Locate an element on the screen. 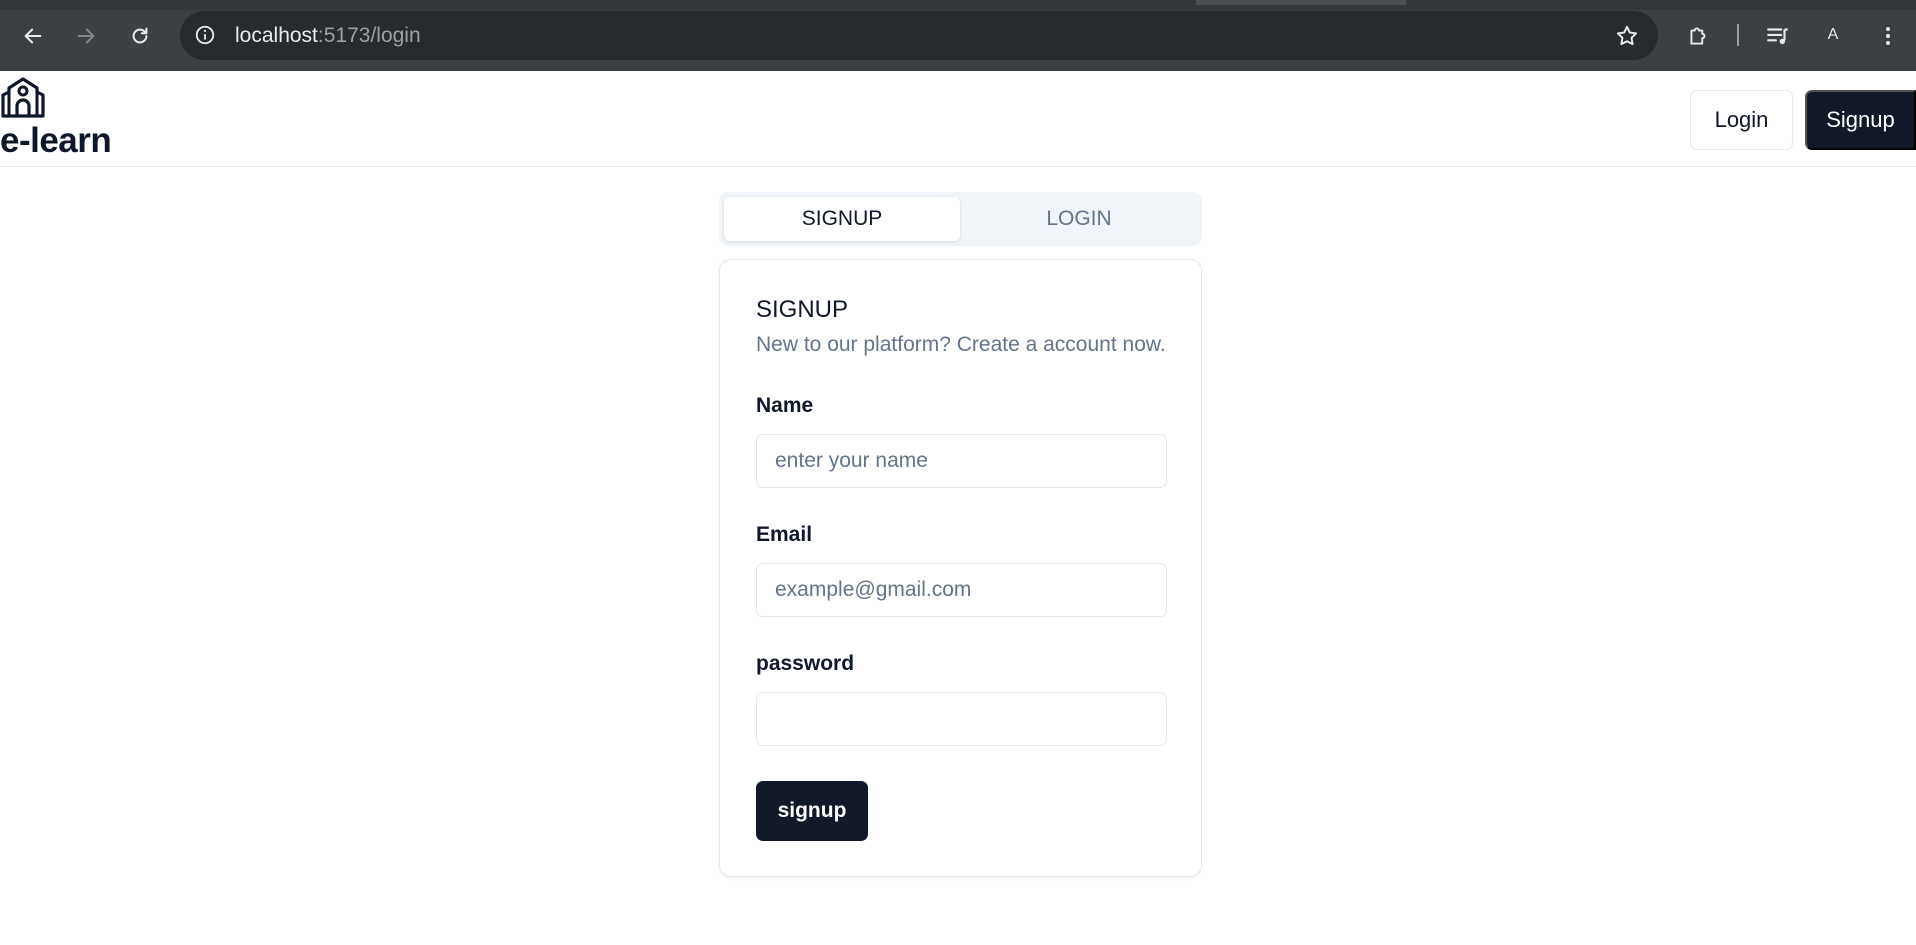 This screenshot has width=1916, height=945. brand-name: e-learn is located at coordinates (56, 141).